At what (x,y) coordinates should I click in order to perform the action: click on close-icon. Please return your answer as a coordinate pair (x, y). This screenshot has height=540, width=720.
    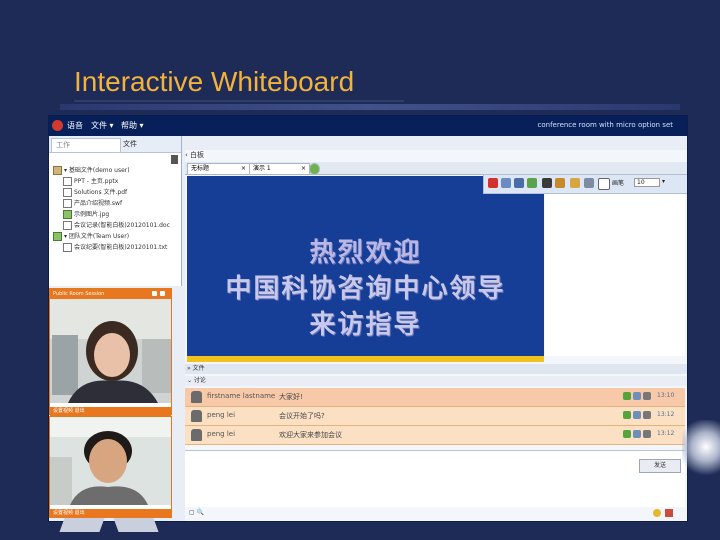
    Looking at the image, I should click on (162, 293).